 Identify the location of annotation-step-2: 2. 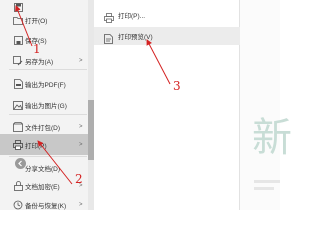
(79, 179).